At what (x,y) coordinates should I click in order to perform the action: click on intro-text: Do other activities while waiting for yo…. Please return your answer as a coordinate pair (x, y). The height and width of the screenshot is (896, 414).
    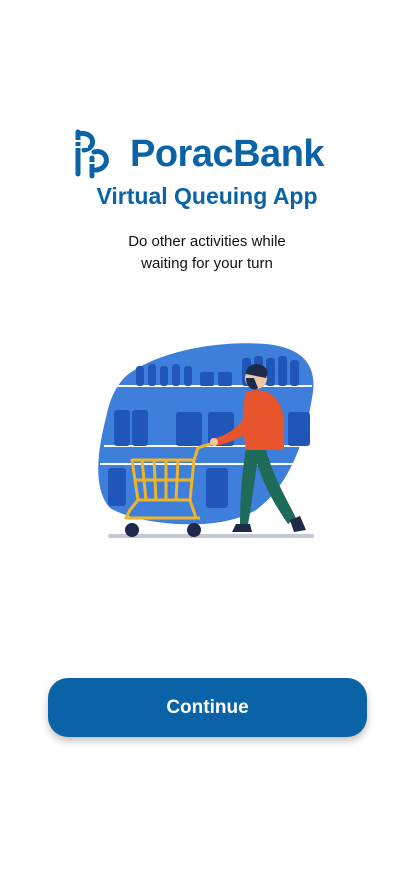
    Looking at the image, I should click on (207, 253).